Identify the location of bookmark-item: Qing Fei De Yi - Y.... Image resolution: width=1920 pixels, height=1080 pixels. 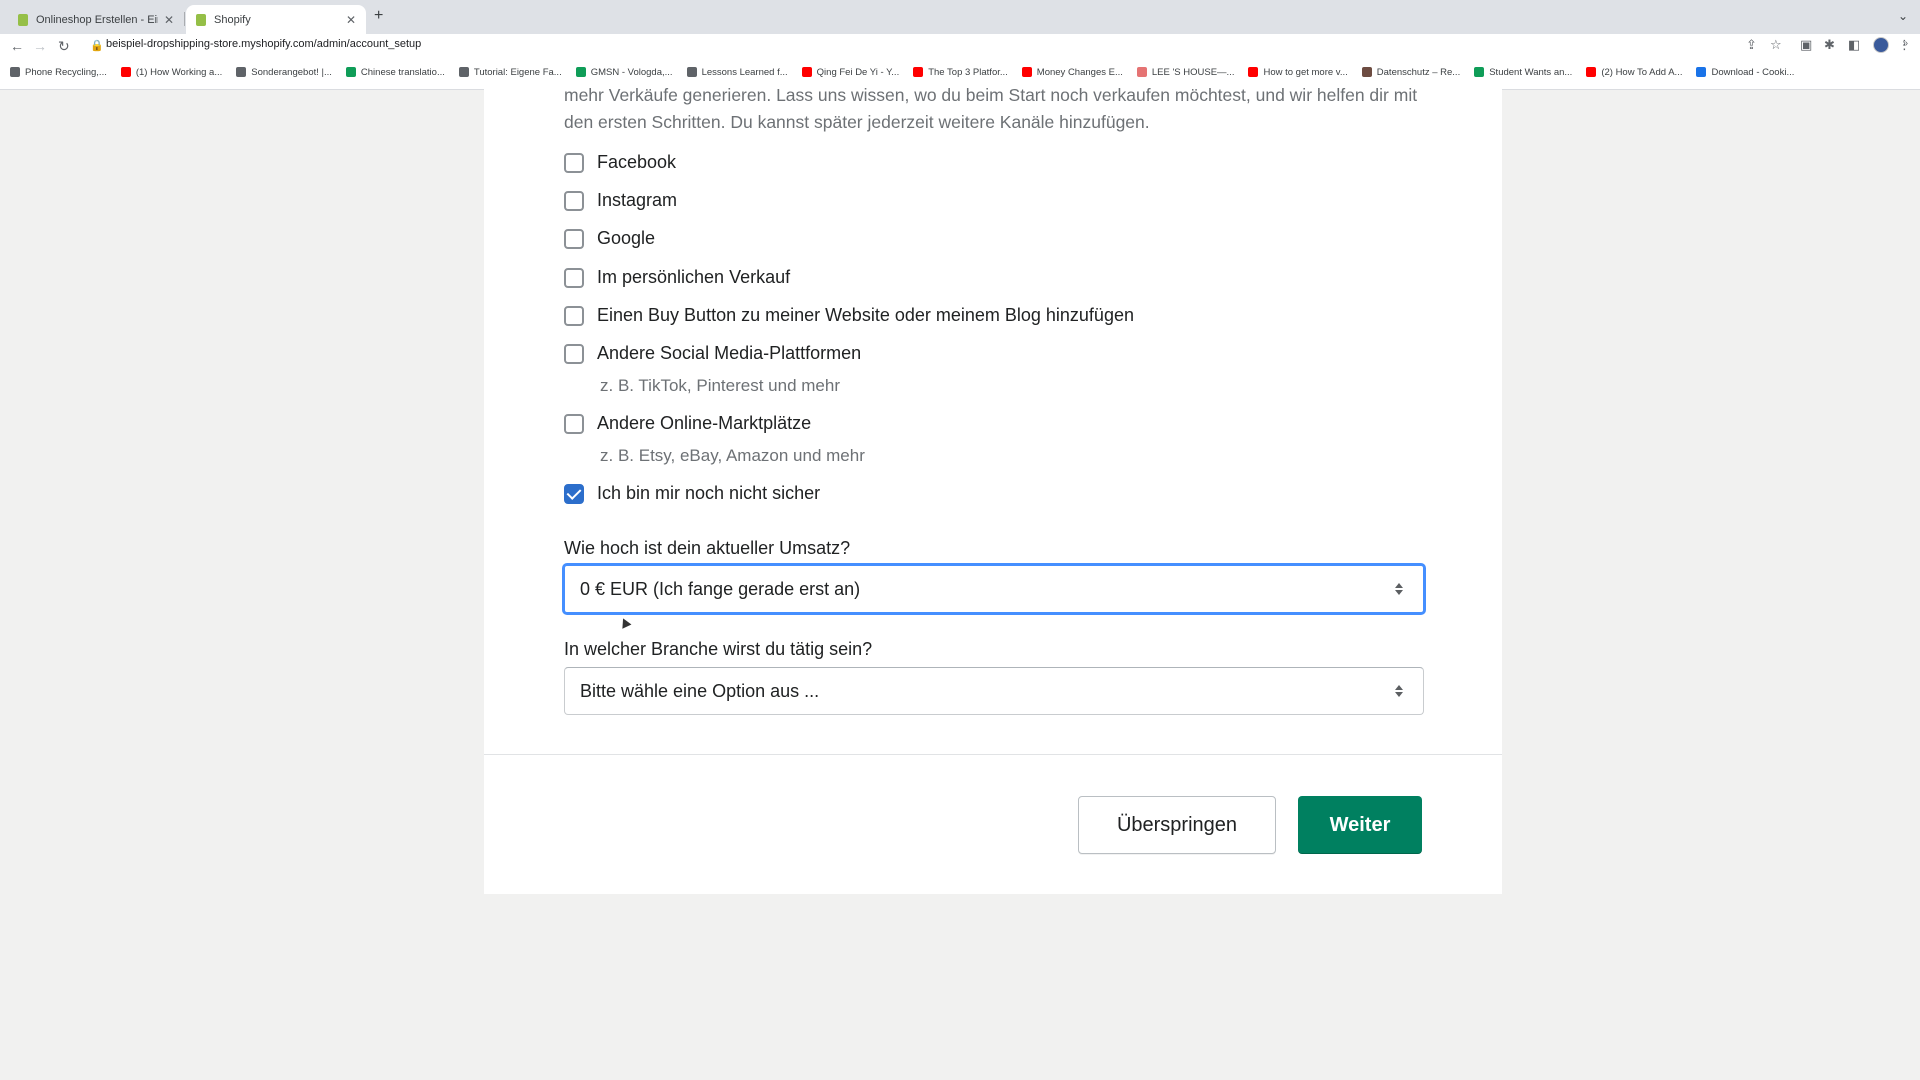
(850, 72).